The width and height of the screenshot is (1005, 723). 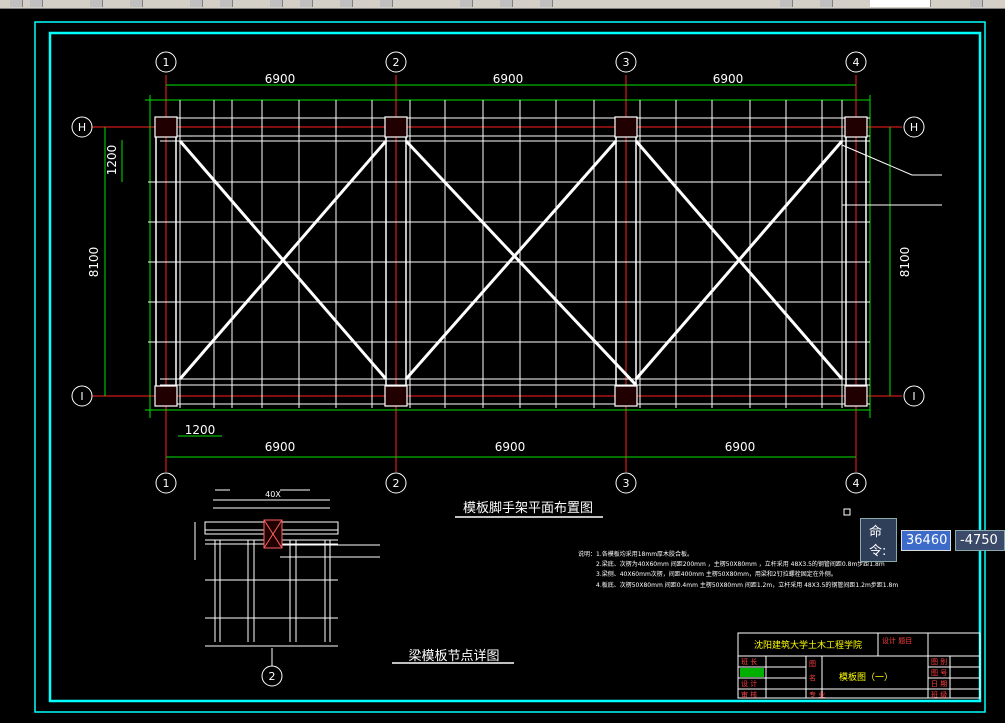 I want to click on coord-x-input: 36460, so click(x=926, y=540).